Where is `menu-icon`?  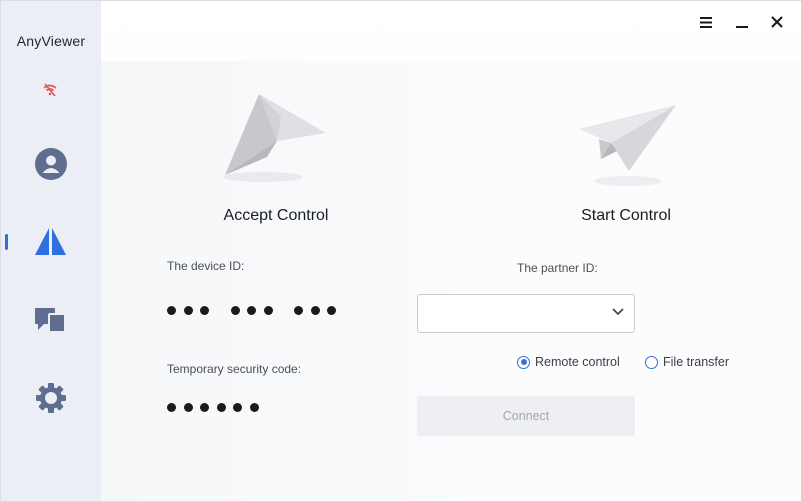 menu-icon is located at coordinates (706, 22).